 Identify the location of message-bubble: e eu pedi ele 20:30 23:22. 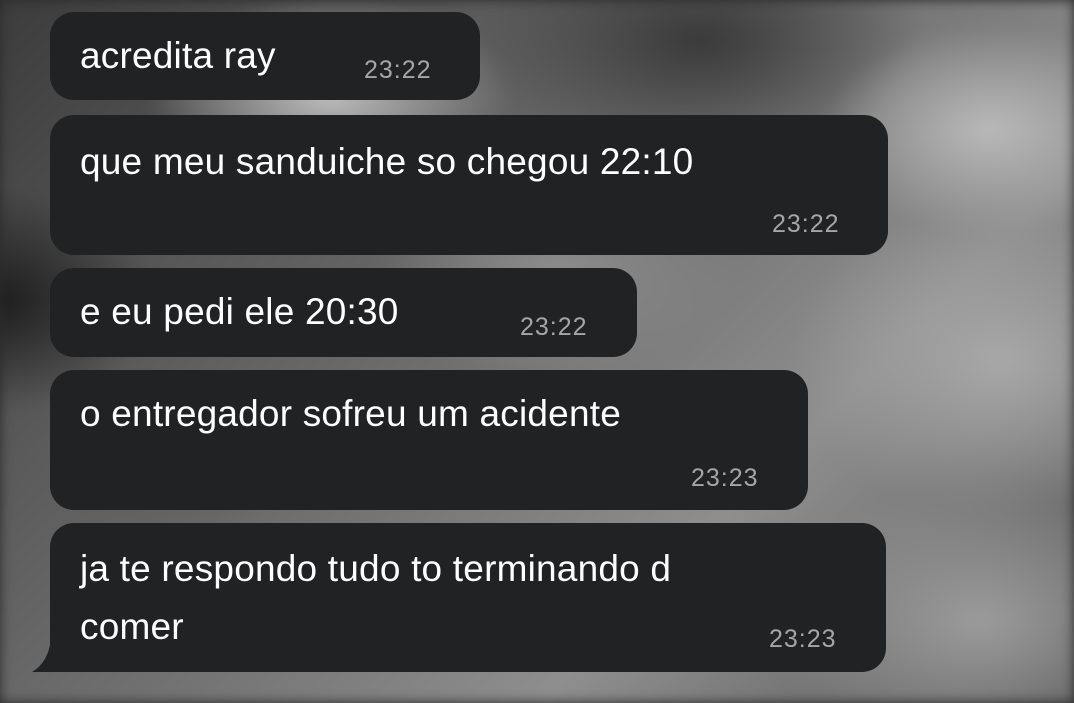
(343, 312).